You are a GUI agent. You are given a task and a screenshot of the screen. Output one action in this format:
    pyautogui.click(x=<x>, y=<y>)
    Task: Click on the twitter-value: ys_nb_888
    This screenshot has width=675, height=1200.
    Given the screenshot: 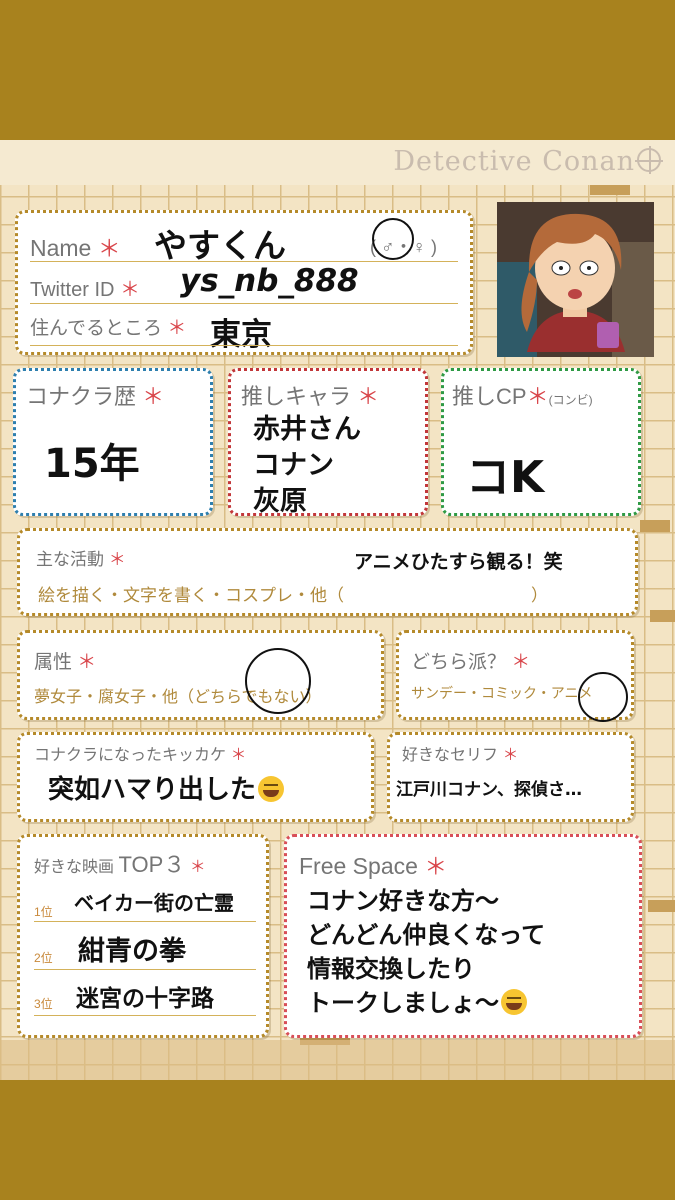 What is the action you would take?
    pyautogui.click(x=269, y=281)
    